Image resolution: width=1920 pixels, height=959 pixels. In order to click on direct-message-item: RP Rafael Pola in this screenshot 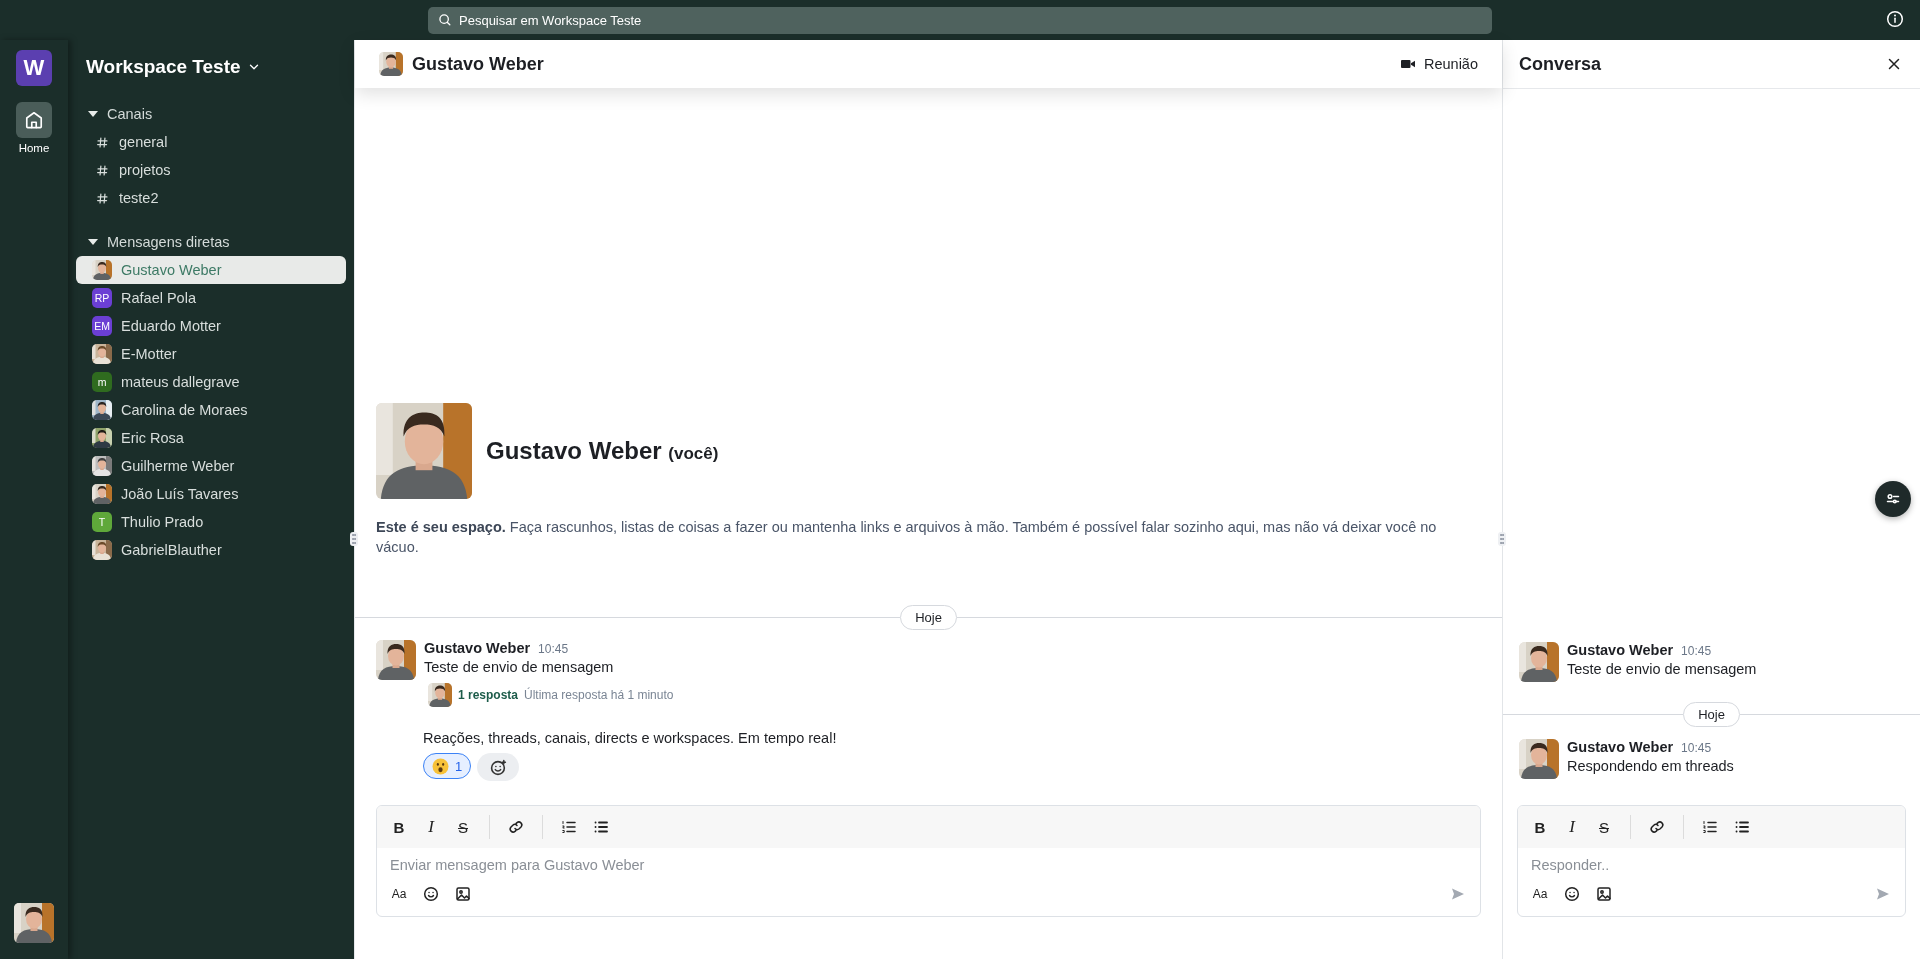, I will do `click(211, 298)`.